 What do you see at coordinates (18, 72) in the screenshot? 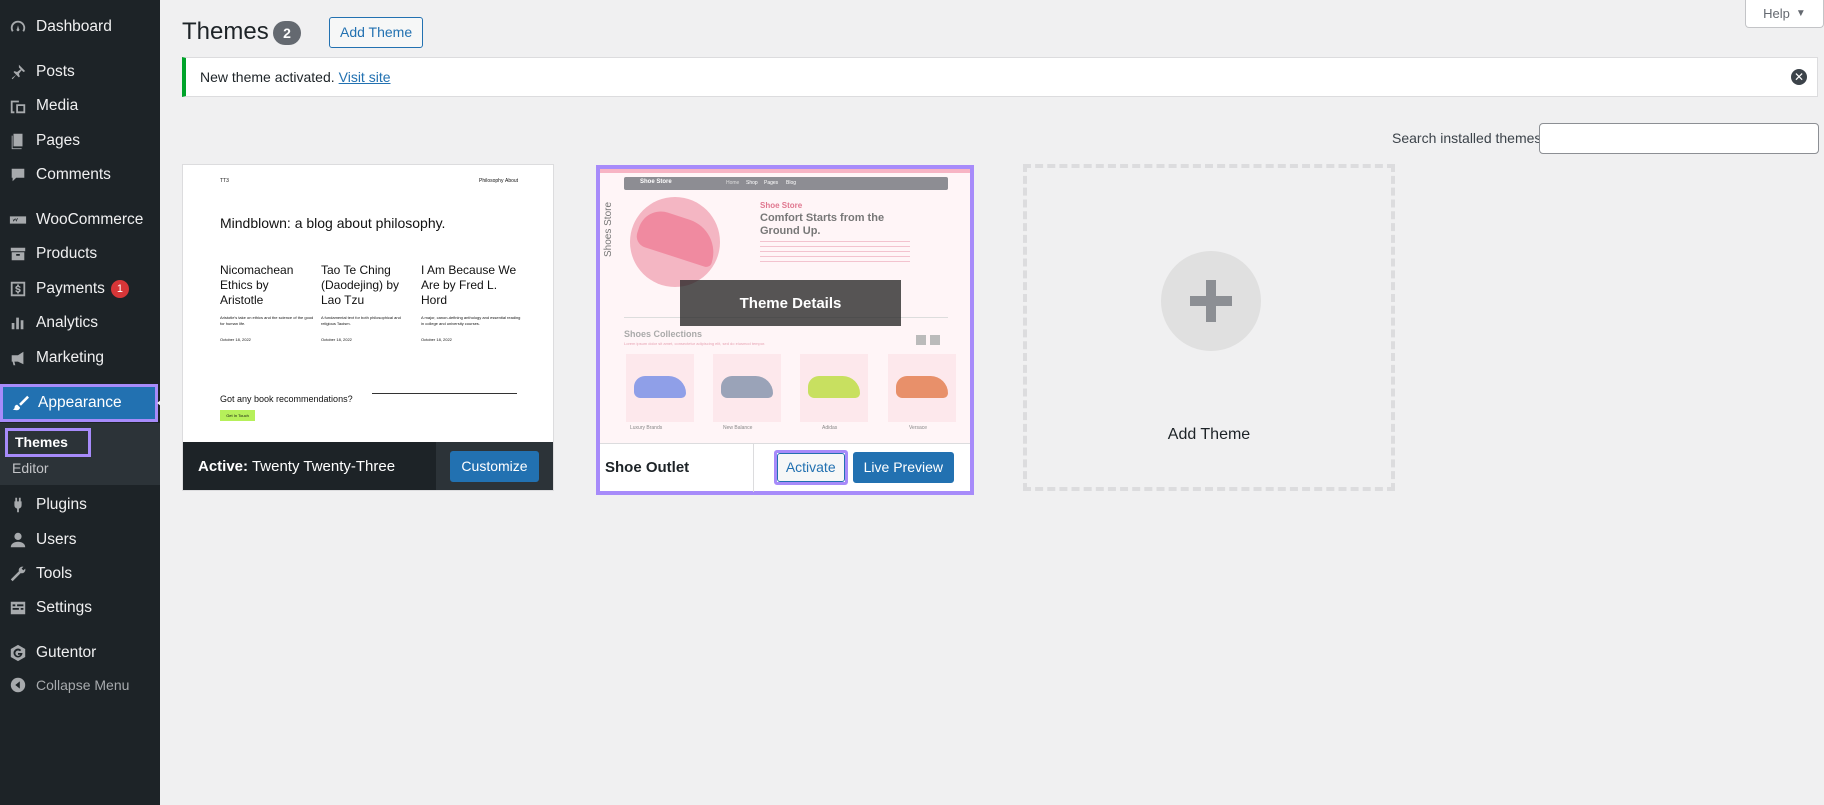
I see `pin-icon` at bounding box center [18, 72].